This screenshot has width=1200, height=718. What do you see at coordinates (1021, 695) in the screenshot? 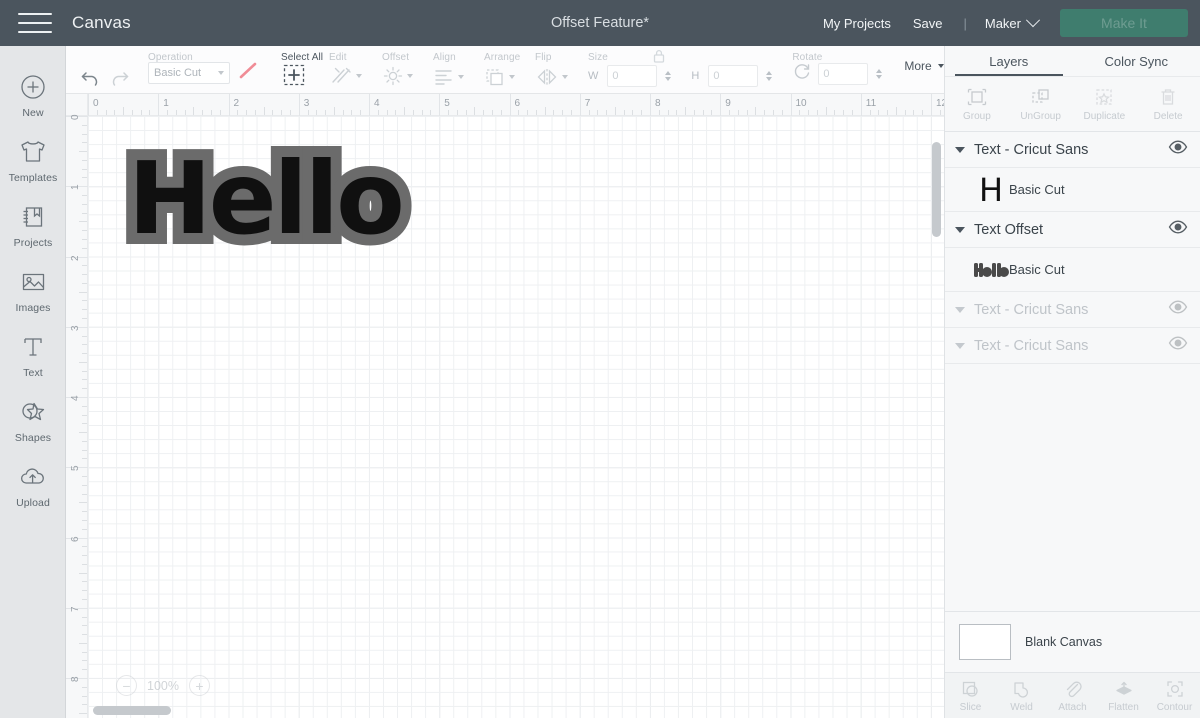
I see `weld-button: Weld` at bounding box center [1021, 695].